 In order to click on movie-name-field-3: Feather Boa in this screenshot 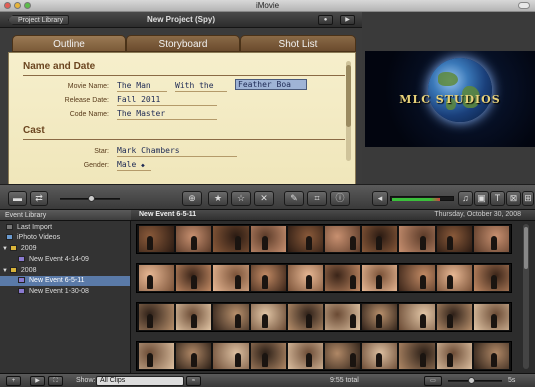, I will do `click(271, 84)`.